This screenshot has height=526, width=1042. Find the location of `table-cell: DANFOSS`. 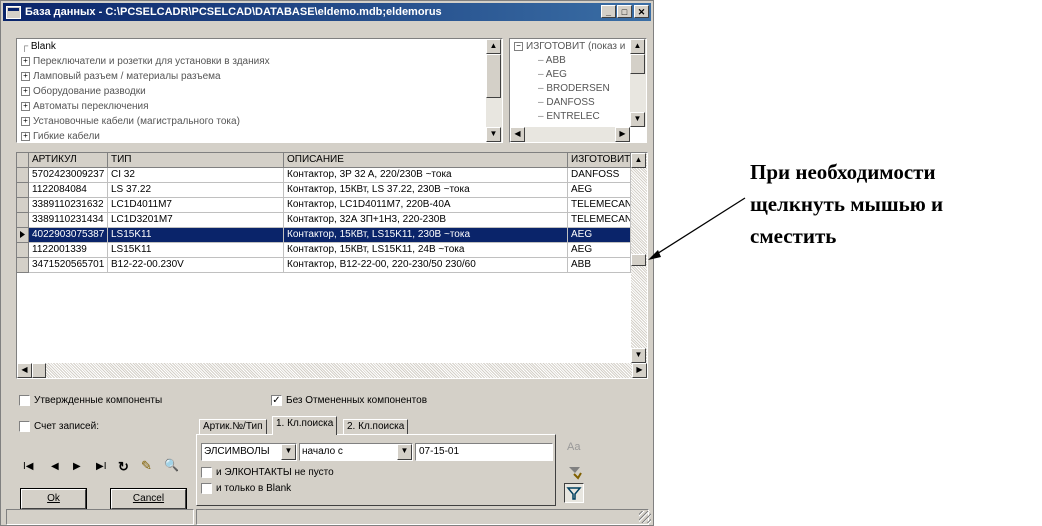

table-cell: DANFOSS is located at coordinates (599, 175).